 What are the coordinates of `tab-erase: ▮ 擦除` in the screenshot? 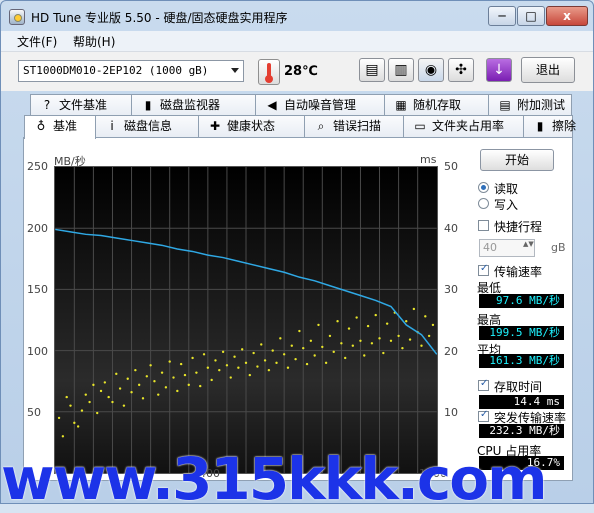 It's located at (549, 126).